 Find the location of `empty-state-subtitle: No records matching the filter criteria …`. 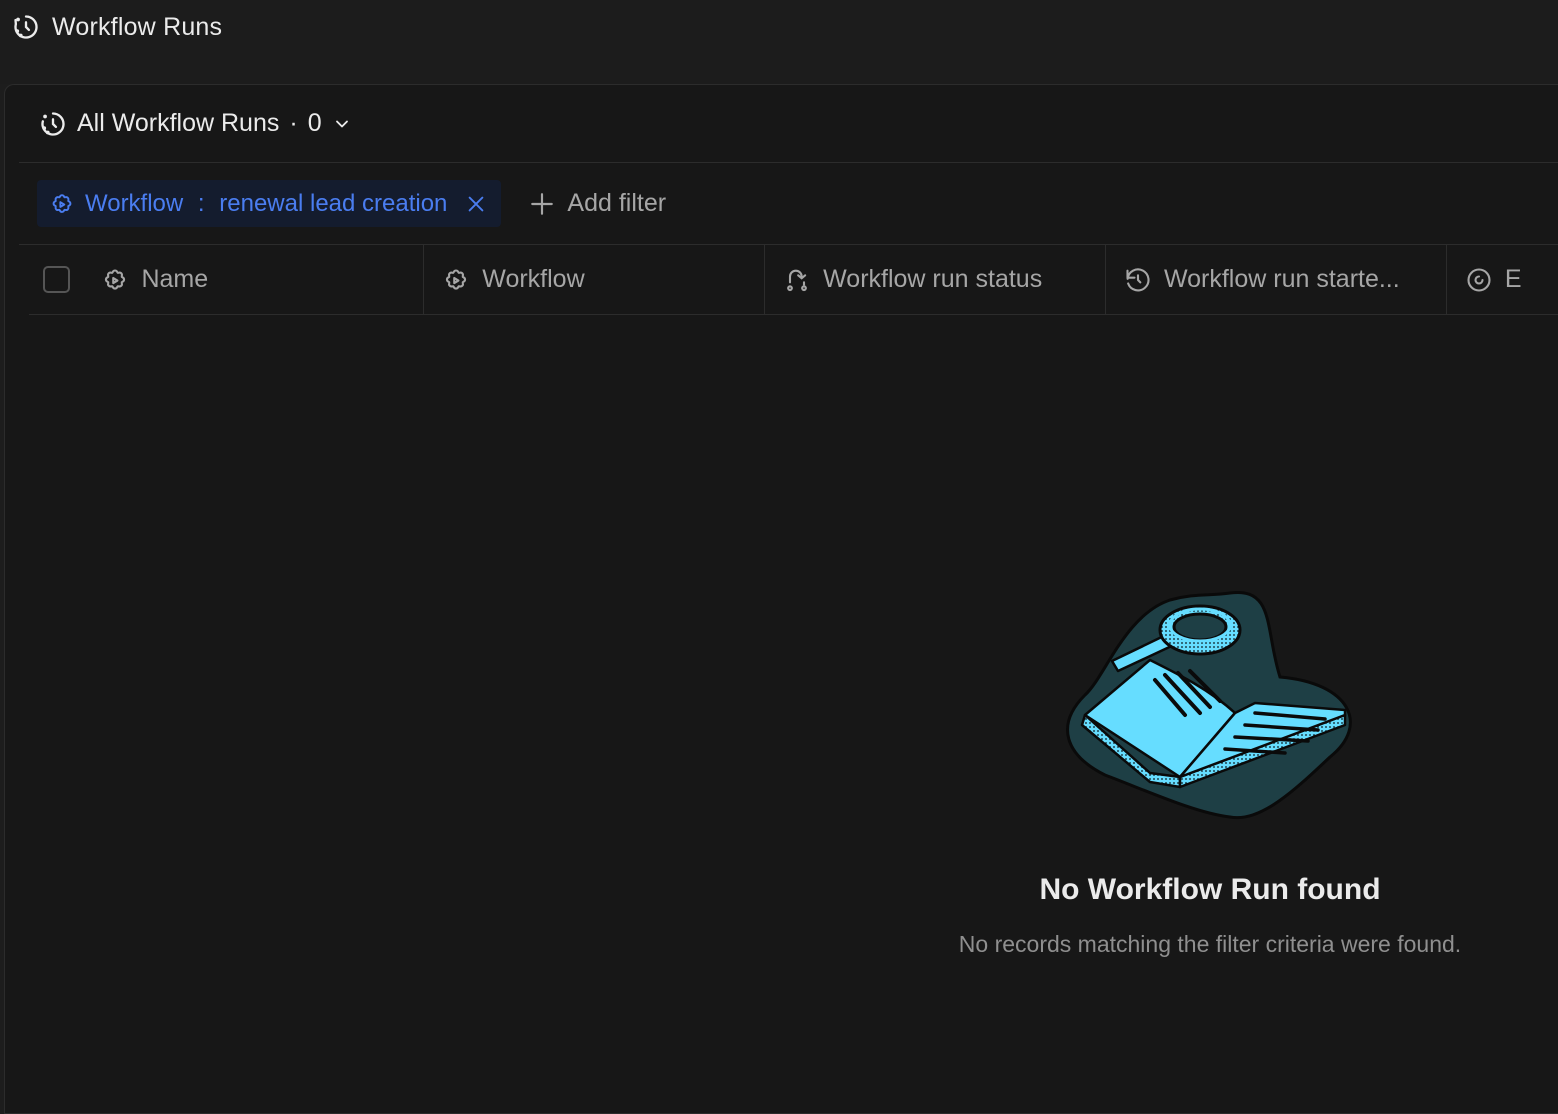

empty-state-subtitle: No records matching the filter criteria … is located at coordinates (1210, 944).